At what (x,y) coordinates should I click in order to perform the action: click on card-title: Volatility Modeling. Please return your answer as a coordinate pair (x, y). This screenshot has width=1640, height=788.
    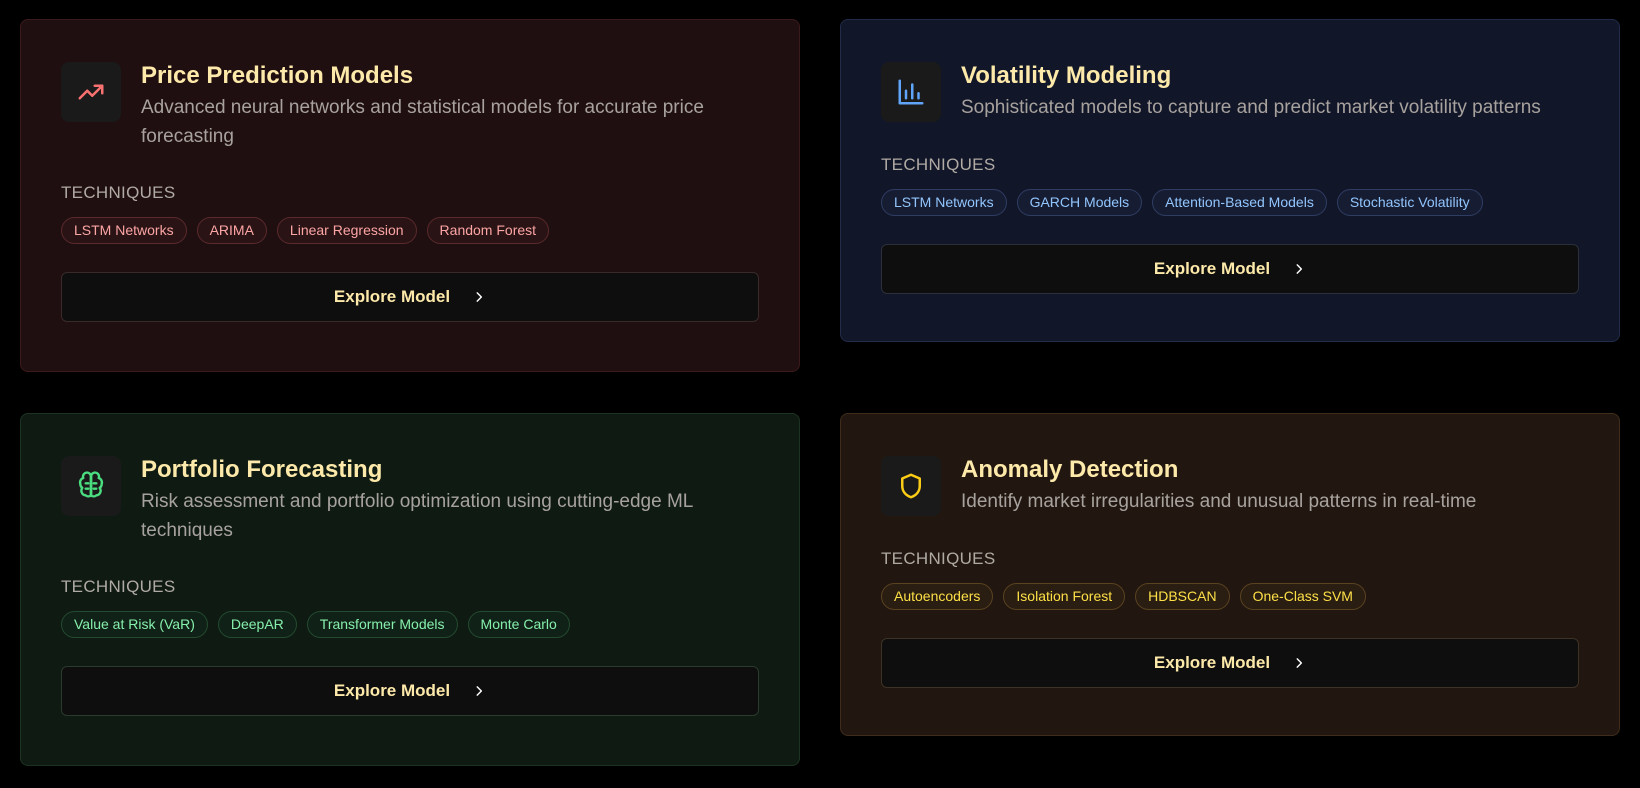
    Looking at the image, I should click on (1066, 75).